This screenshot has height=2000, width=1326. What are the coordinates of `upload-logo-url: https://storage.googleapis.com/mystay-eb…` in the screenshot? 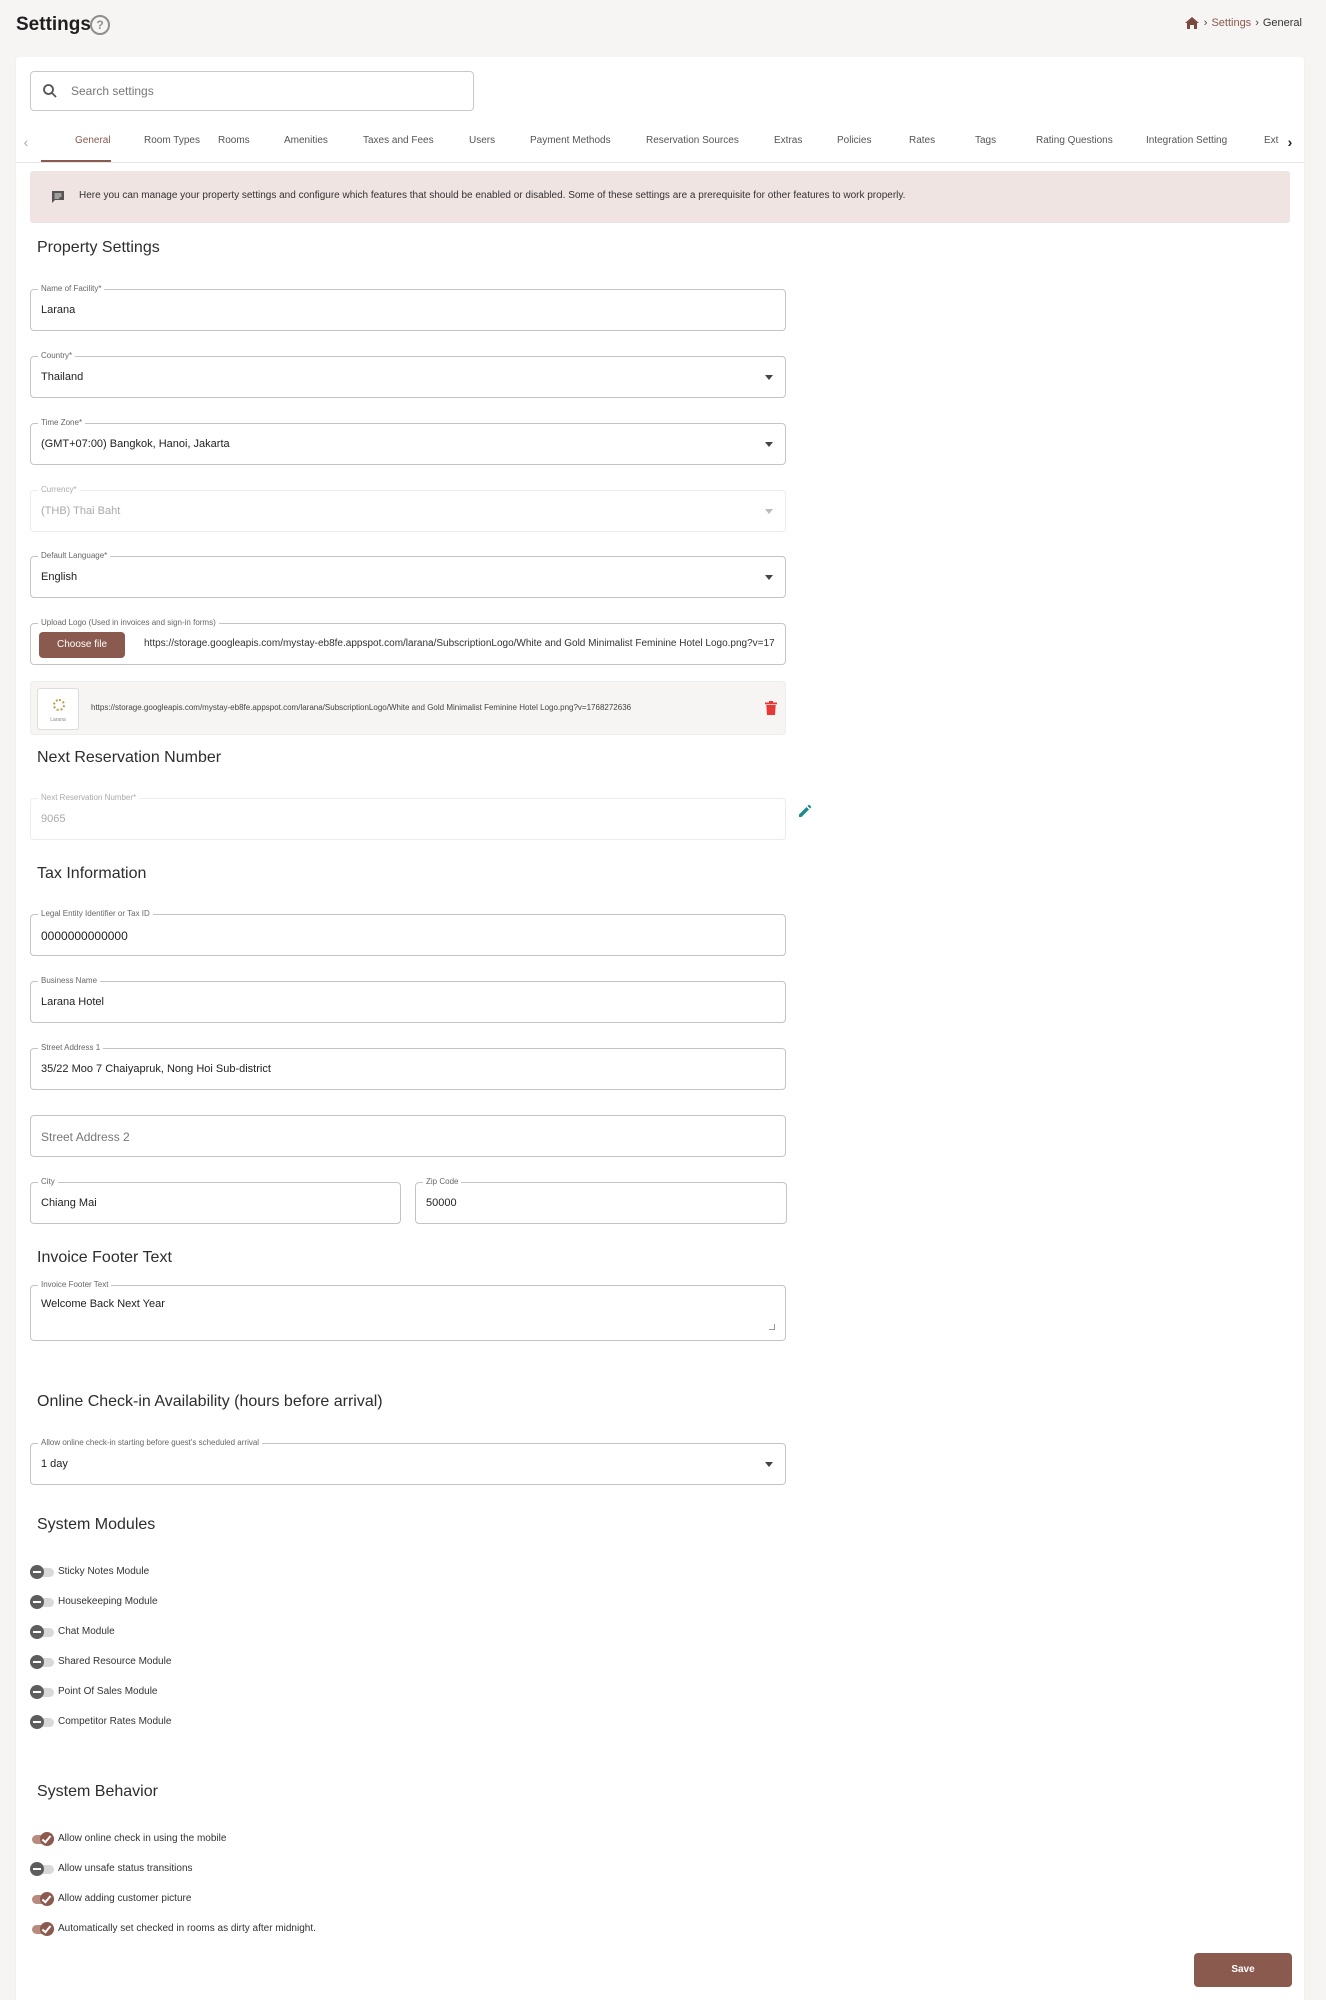 It's located at (459, 643).